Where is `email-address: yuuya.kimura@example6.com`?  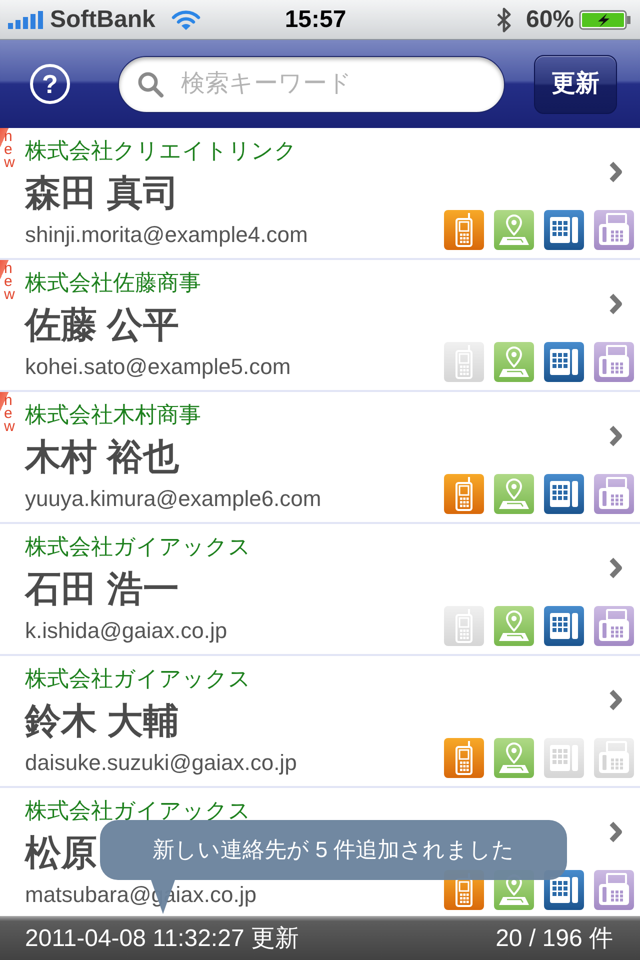
email-address: yuuya.kimura@example6.com is located at coordinates (173, 499).